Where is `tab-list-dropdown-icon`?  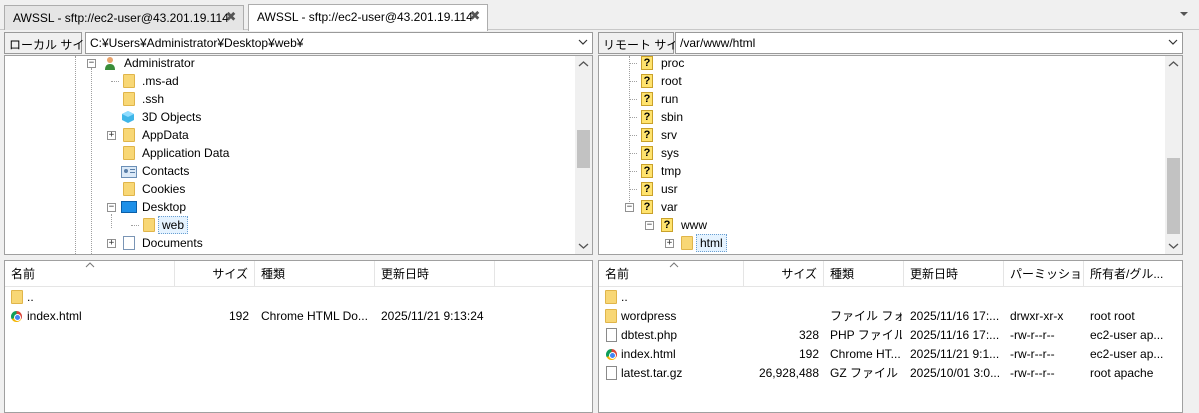 tab-list-dropdown-icon is located at coordinates (1184, 14).